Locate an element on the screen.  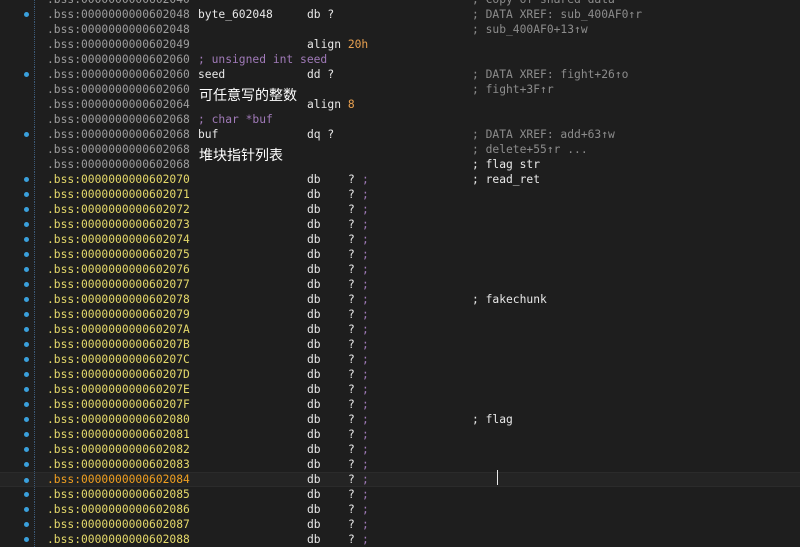
row-operation: dd ? is located at coordinates (320, 74).